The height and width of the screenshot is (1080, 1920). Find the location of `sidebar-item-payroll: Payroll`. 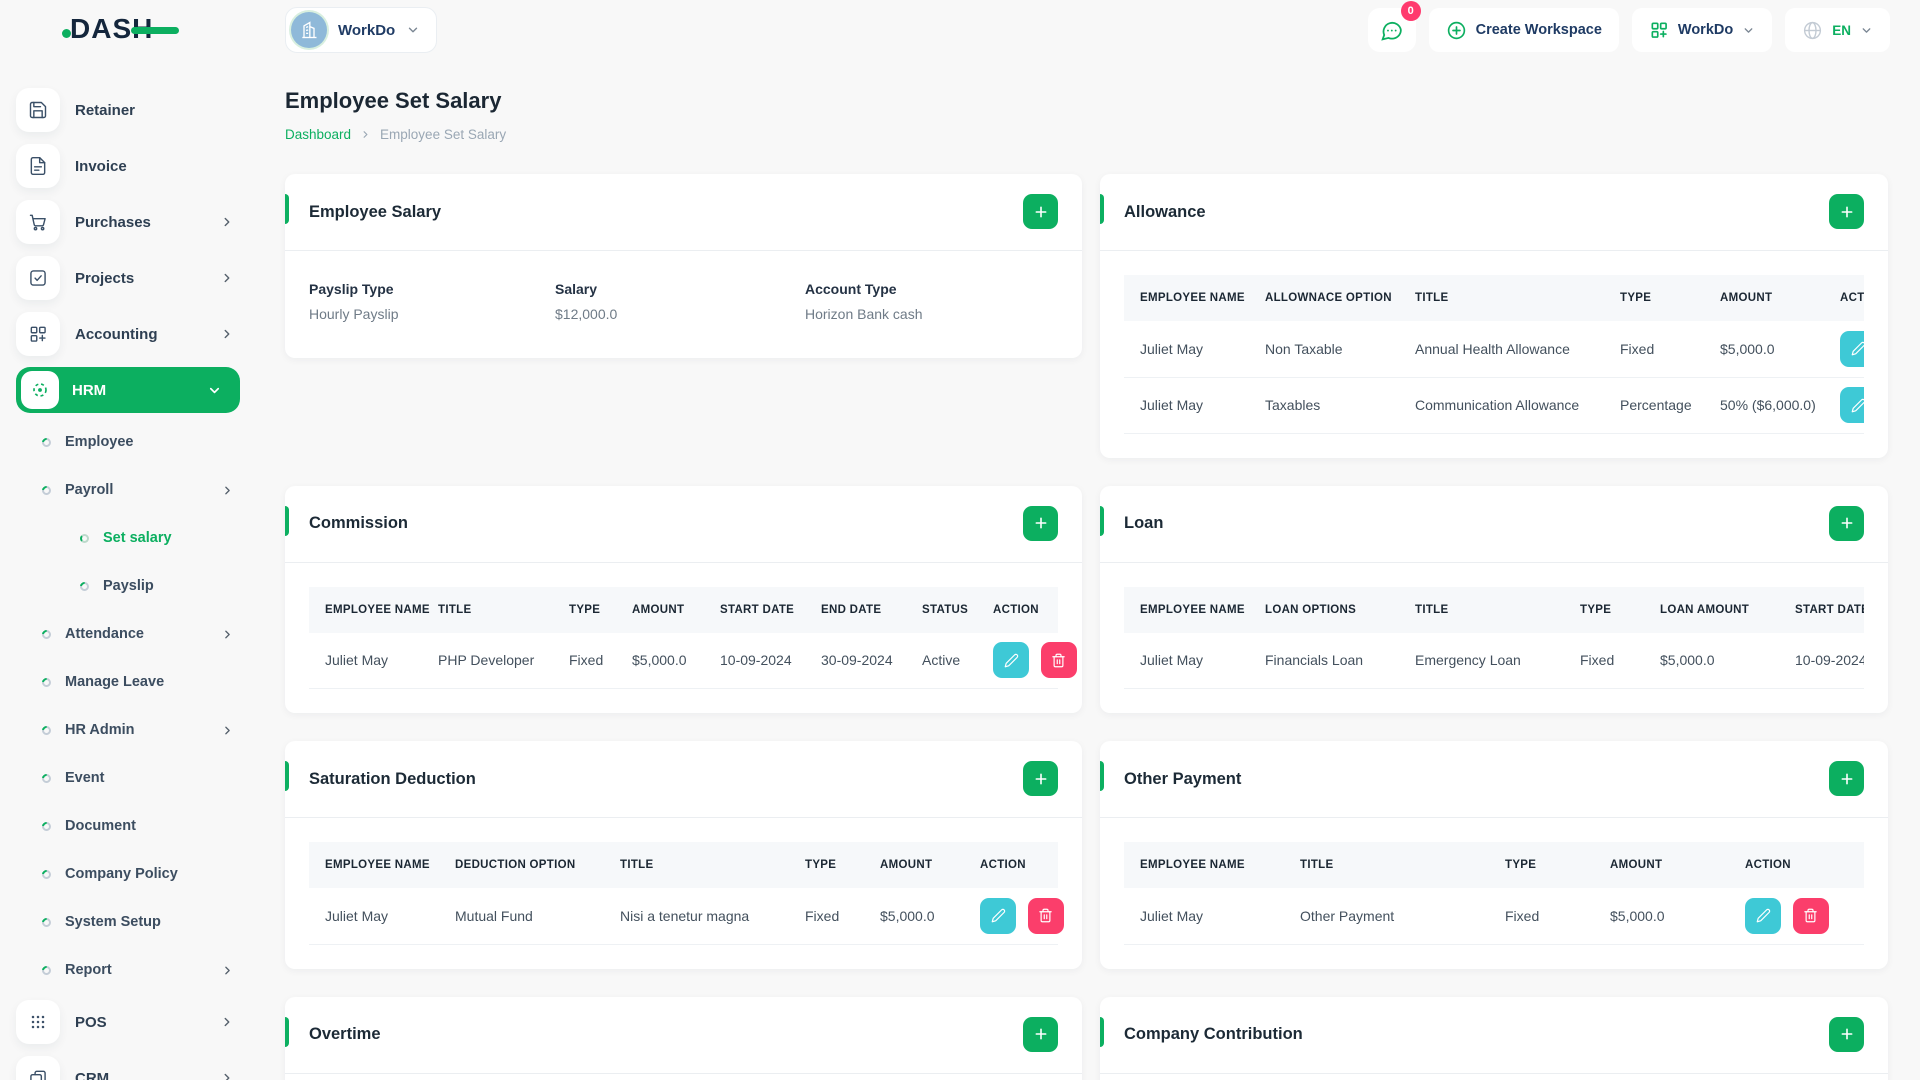

sidebar-item-payroll: Payroll is located at coordinates (138, 490).